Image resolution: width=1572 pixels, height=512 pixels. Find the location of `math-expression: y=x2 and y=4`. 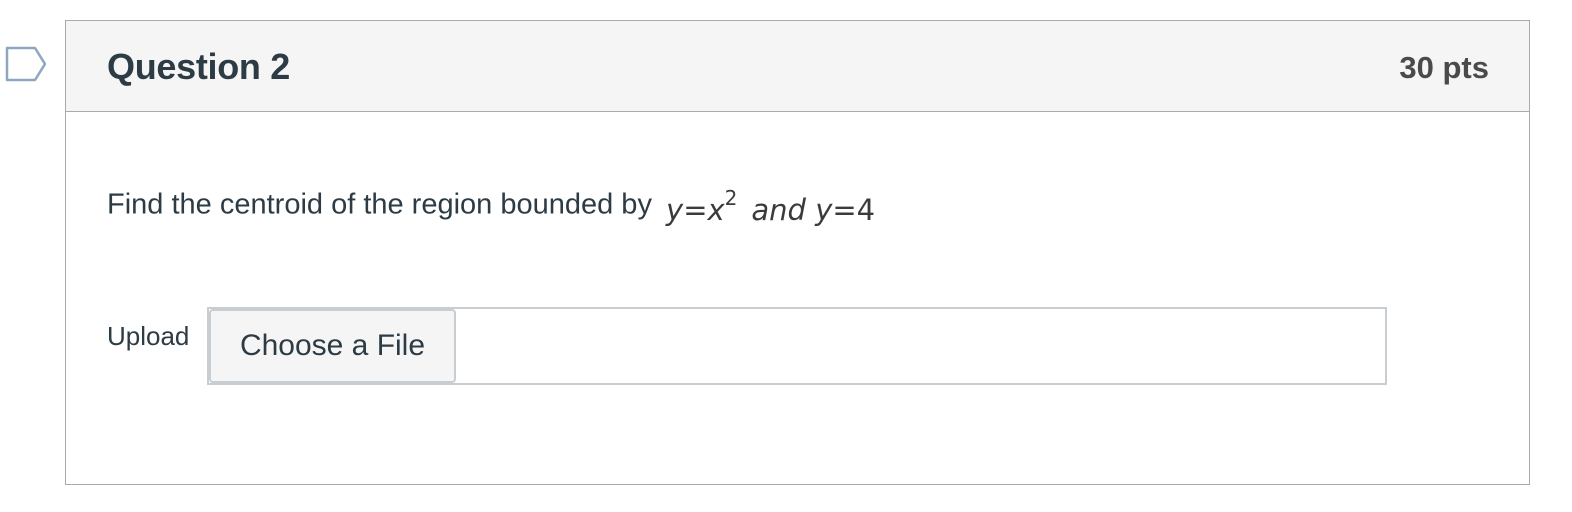

math-expression: y=x2 and y=4 is located at coordinates (771, 206).